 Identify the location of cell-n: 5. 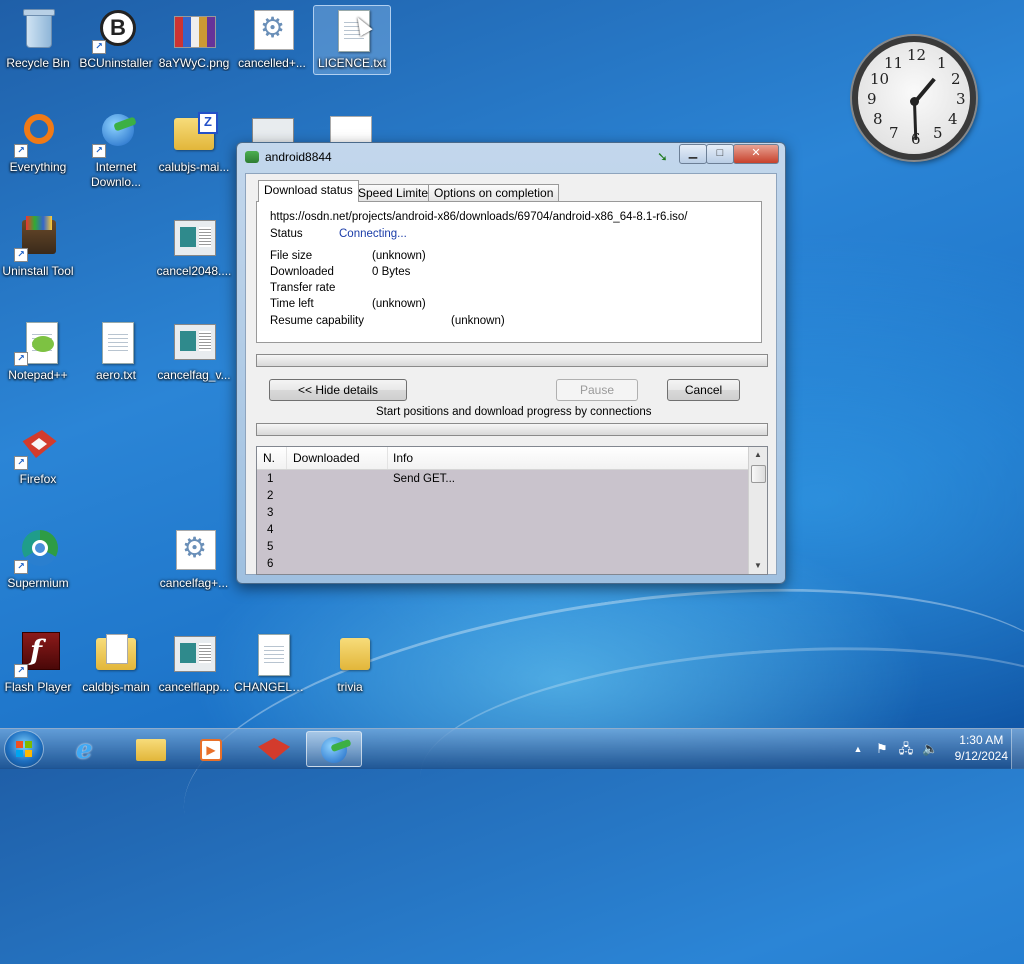
(270, 547).